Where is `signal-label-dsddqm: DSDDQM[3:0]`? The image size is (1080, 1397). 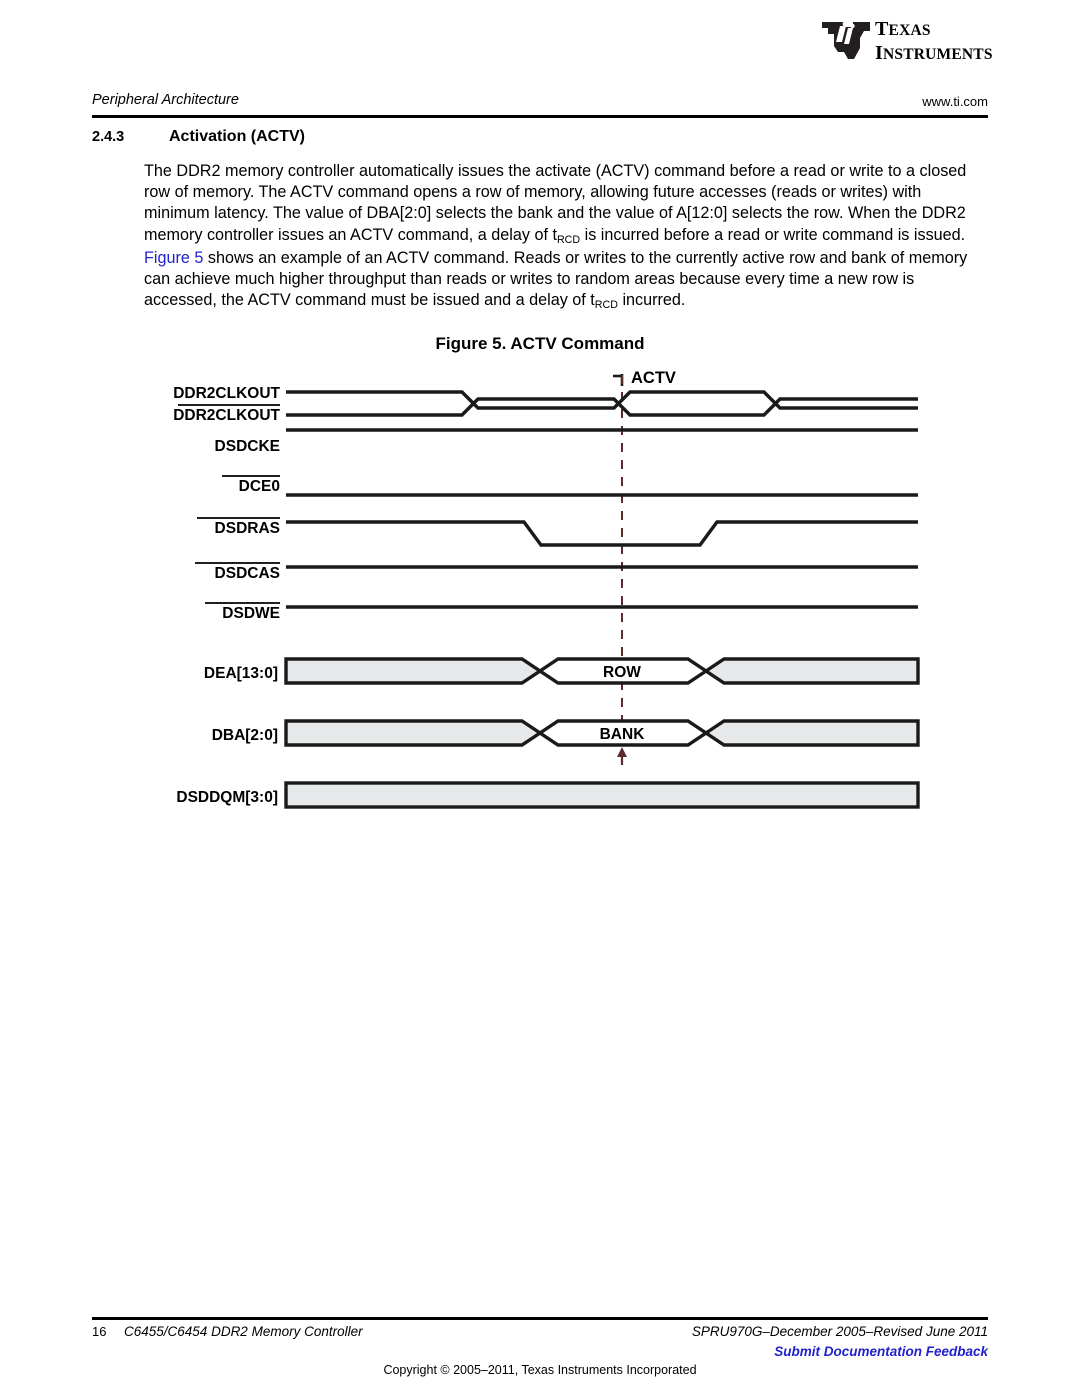 signal-label-dsddqm: DSDDQM[3:0] is located at coordinates (227, 797).